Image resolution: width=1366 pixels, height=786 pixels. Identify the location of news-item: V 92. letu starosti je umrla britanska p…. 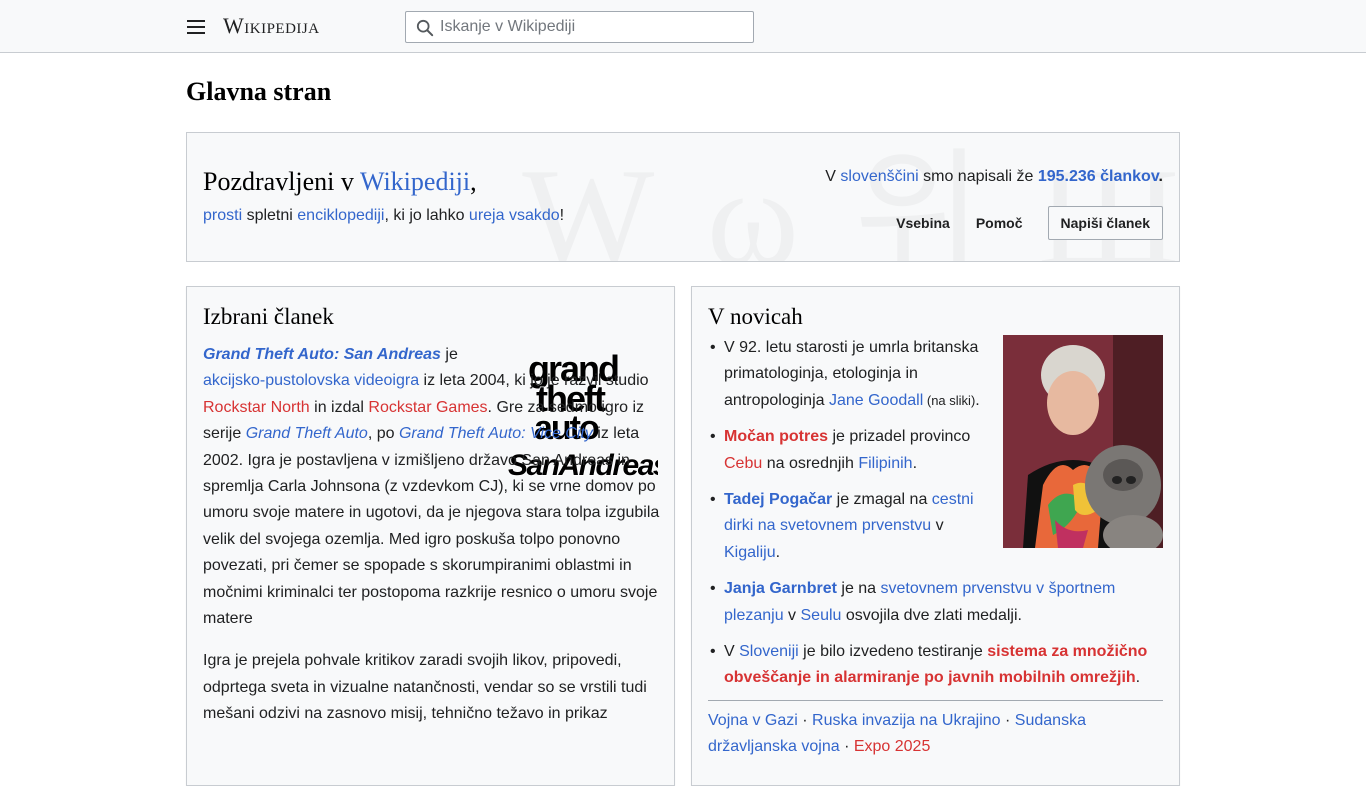
(848, 374).